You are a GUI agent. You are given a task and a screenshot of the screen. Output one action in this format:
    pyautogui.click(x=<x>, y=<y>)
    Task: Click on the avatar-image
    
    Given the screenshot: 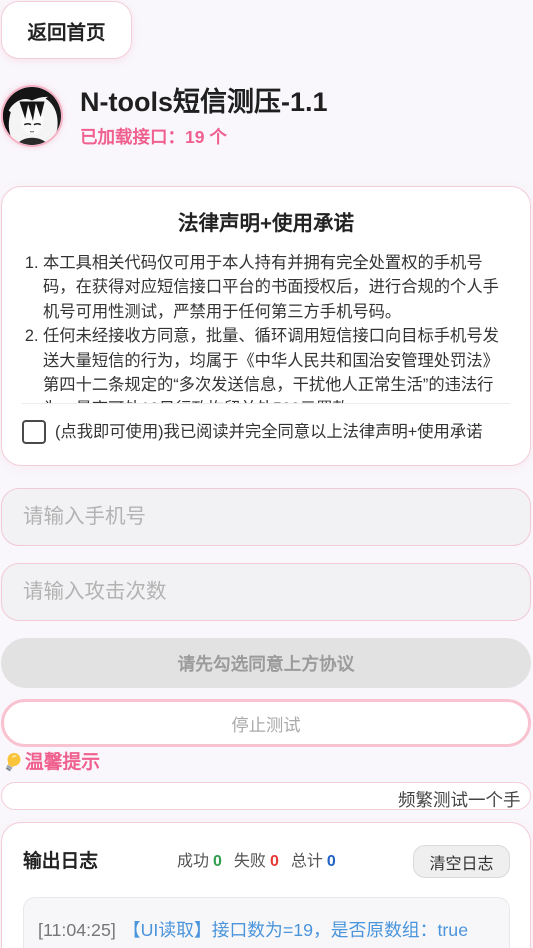 What is the action you would take?
    pyautogui.click(x=32, y=116)
    